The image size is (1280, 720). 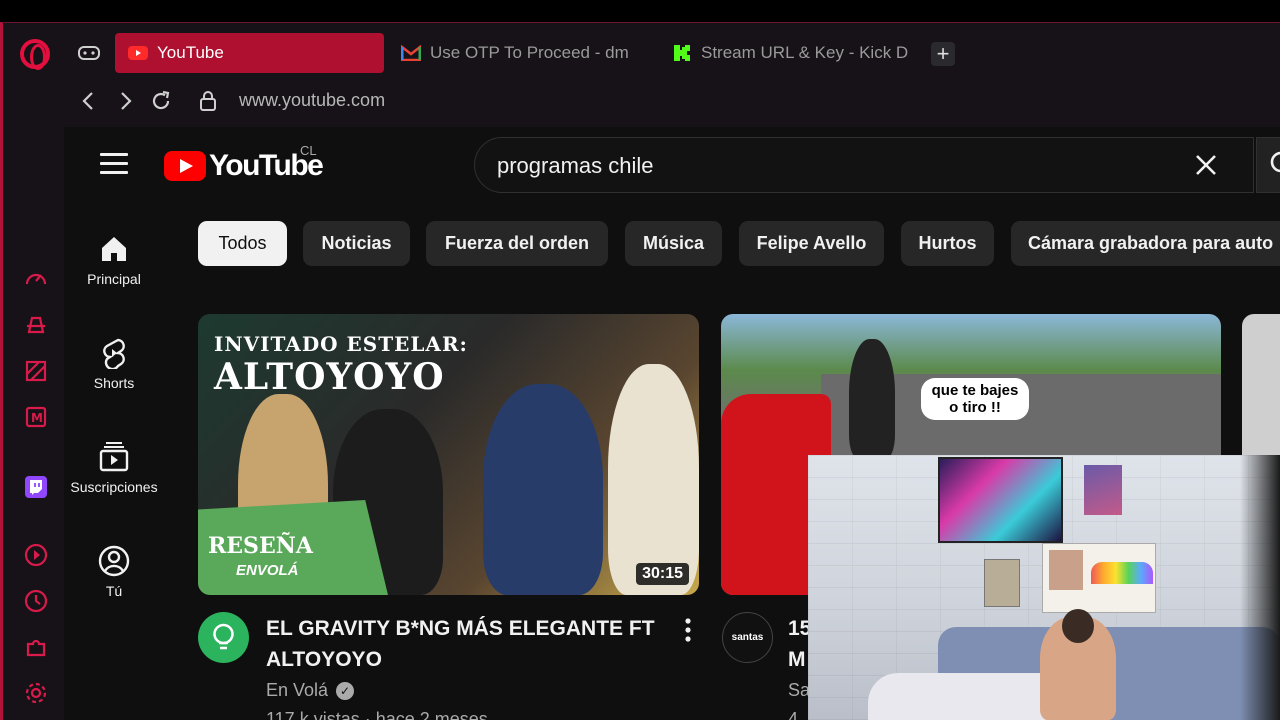 I want to click on tab-gmail: Use OTP To Proceed - dm, so click(x=520, y=53).